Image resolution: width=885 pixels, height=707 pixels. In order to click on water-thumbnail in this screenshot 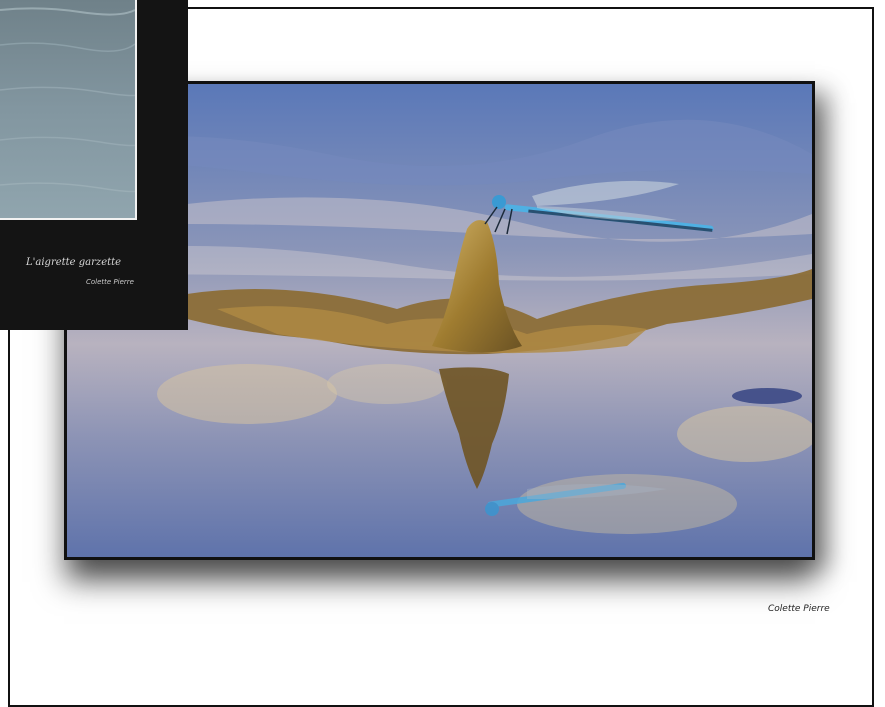, I will do `click(67, 109)`.